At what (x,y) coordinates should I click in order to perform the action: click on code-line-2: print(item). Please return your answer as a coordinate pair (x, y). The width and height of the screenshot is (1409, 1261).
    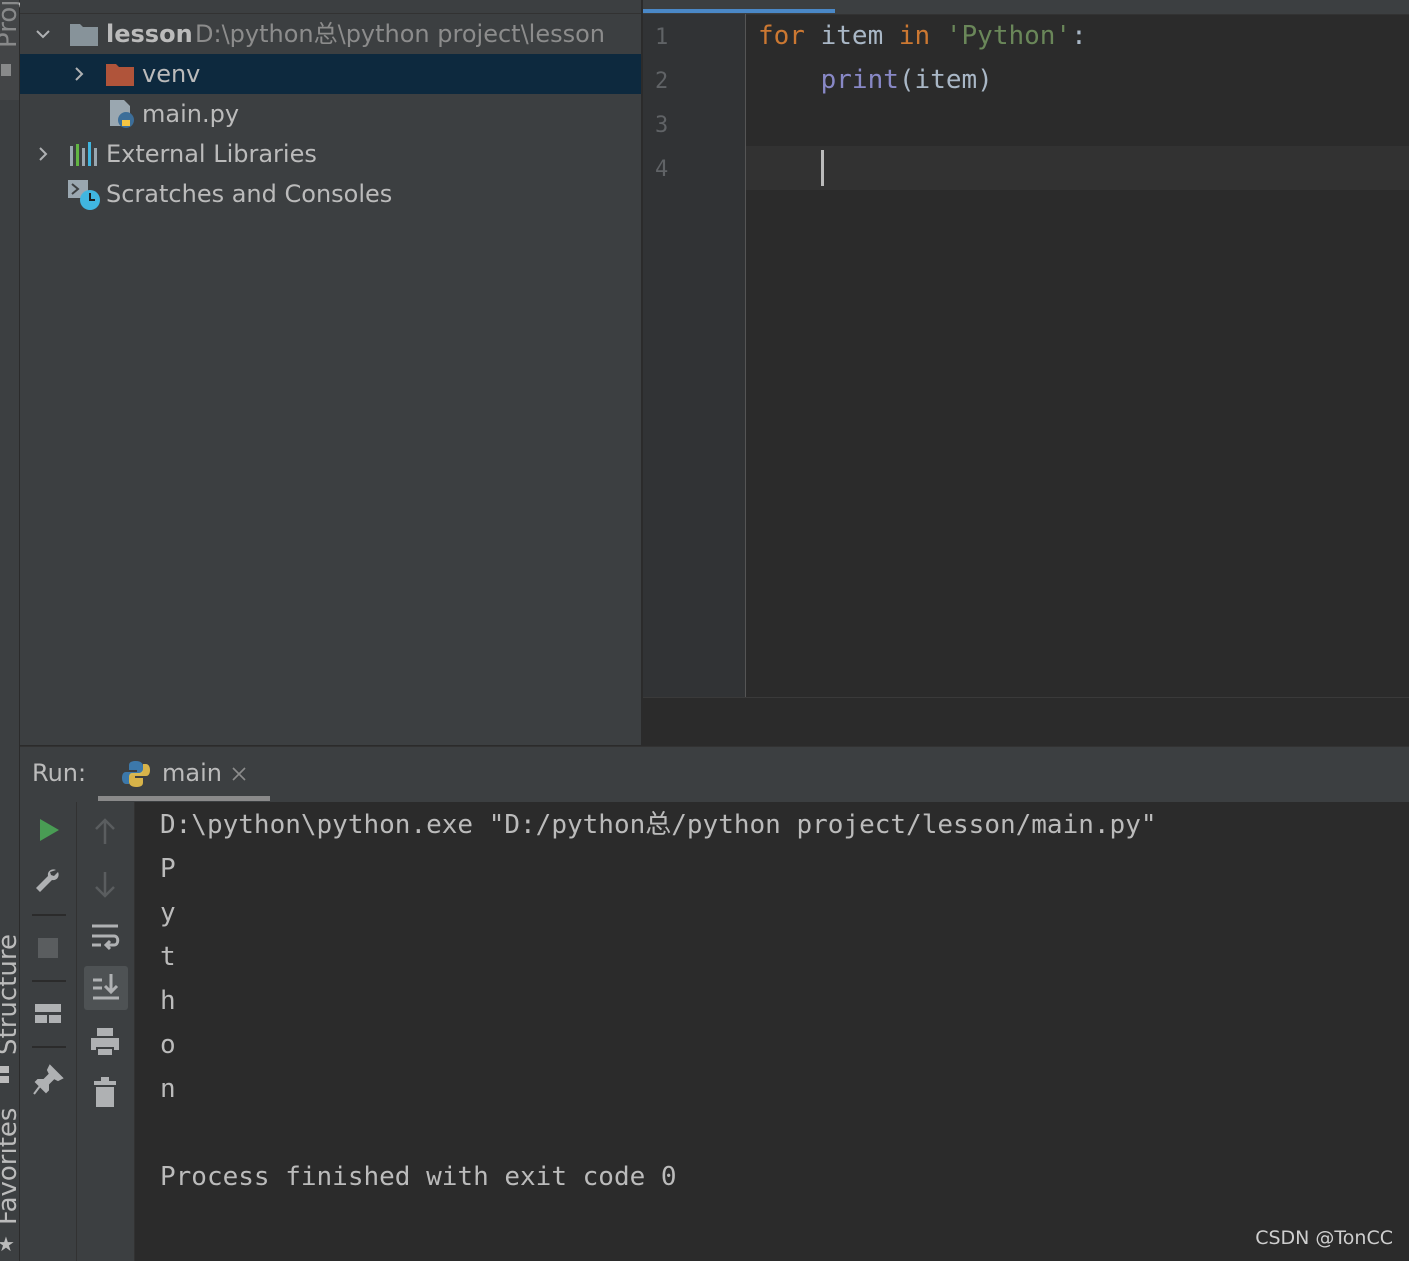
    Looking at the image, I should click on (875, 80).